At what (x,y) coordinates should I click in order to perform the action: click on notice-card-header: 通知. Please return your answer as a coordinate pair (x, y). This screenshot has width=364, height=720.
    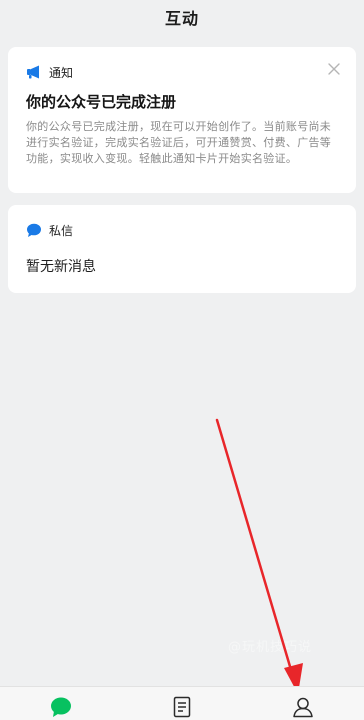
    Looking at the image, I should click on (182, 72).